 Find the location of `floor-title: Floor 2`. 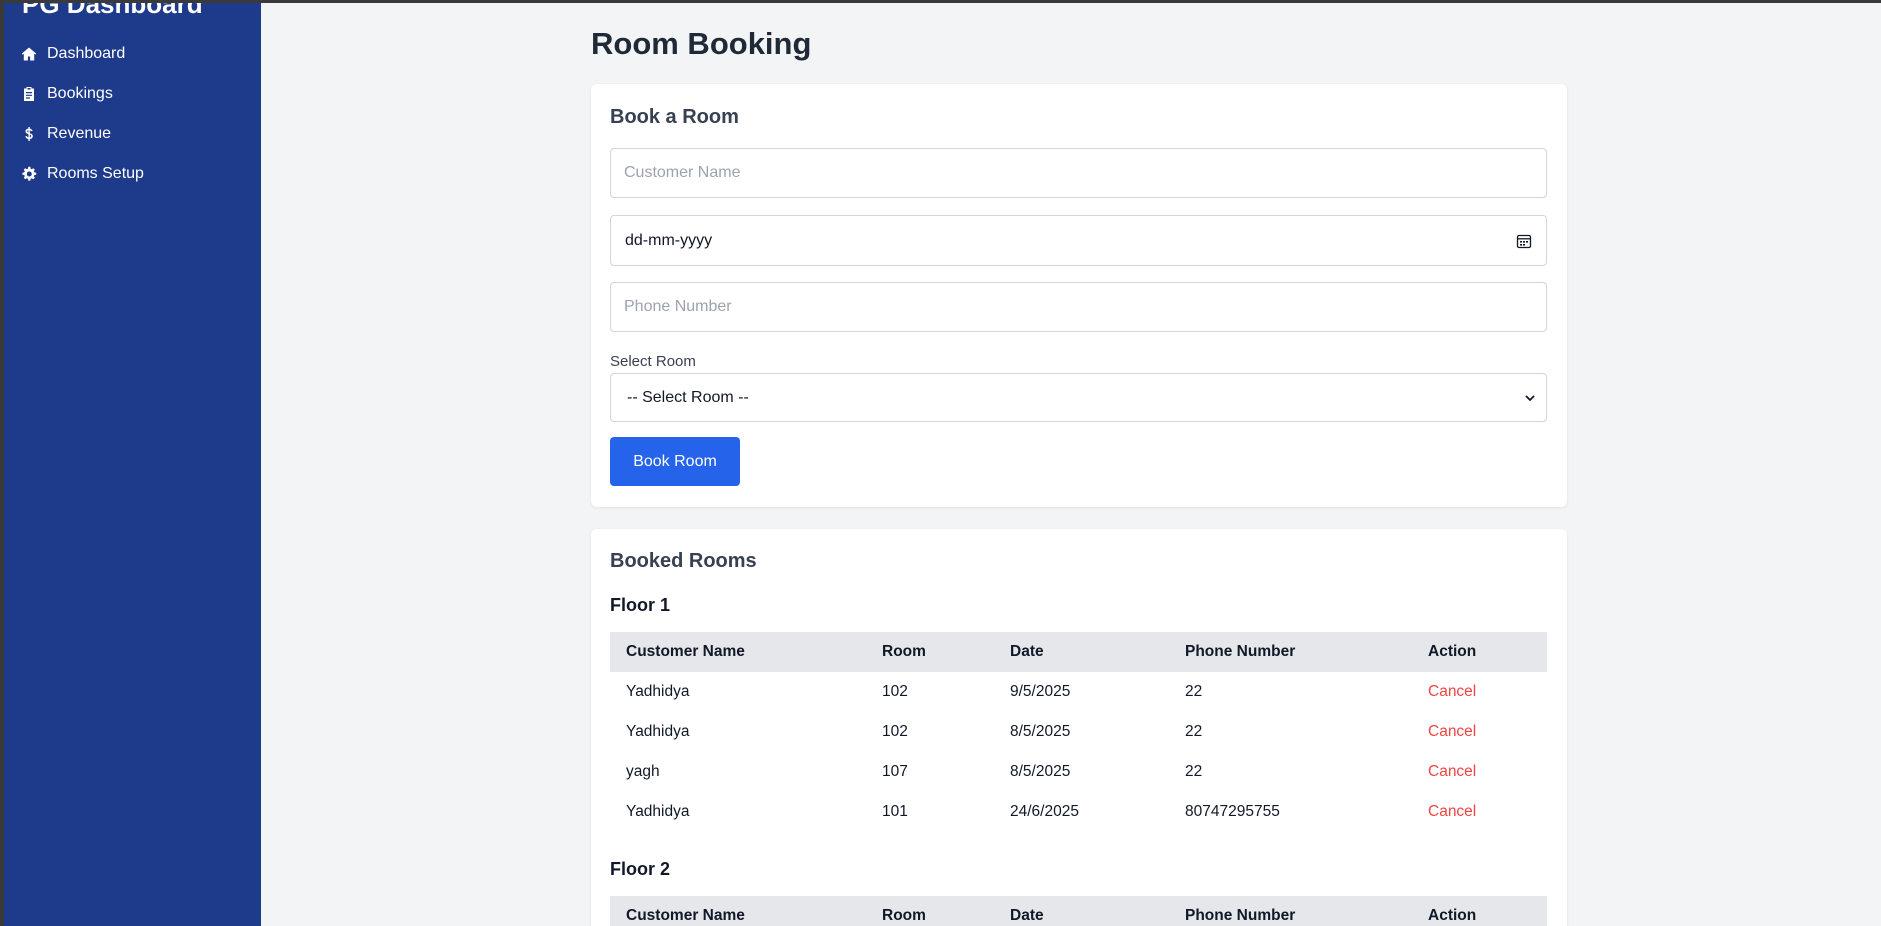

floor-title: Floor 2 is located at coordinates (640, 869).